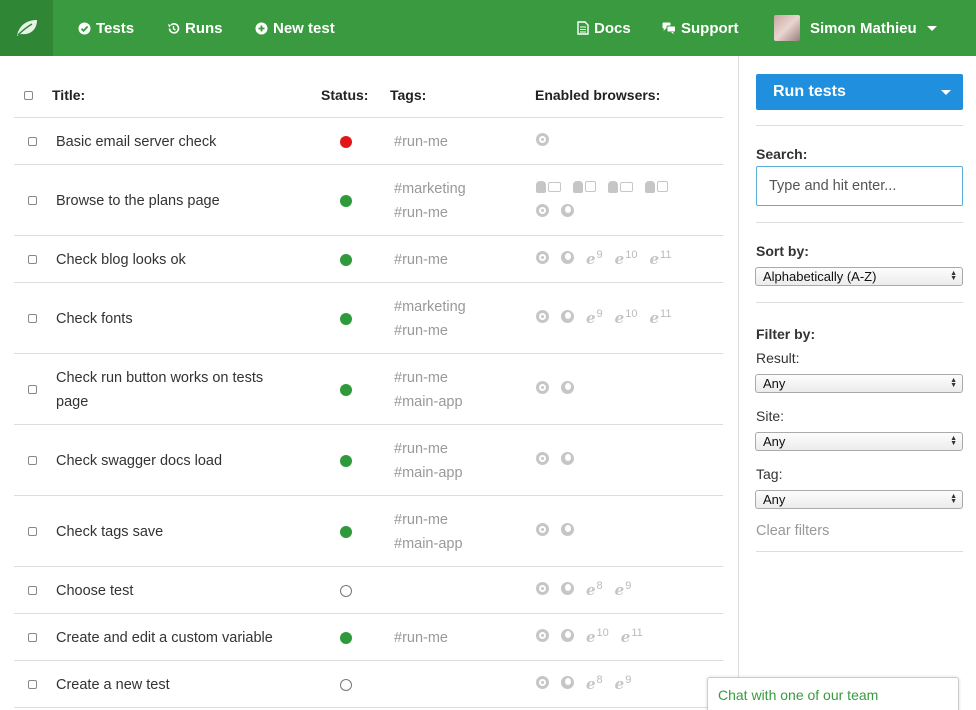 This screenshot has width=976, height=710. I want to click on table-header: Title: Status: Tags: Enabled browsers:, so click(368, 87).